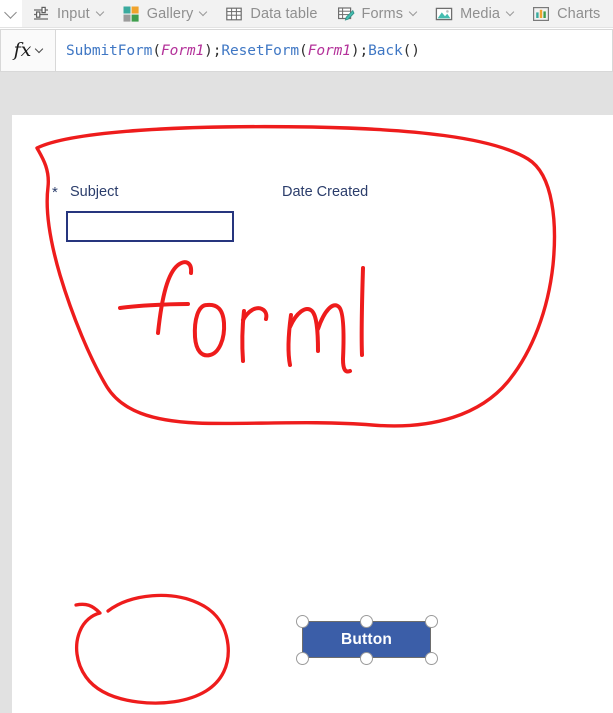 This screenshot has width=613, height=713. What do you see at coordinates (131, 14) in the screenshot?
I see `gallery-grid-icon` at bounding box center [131, 14].